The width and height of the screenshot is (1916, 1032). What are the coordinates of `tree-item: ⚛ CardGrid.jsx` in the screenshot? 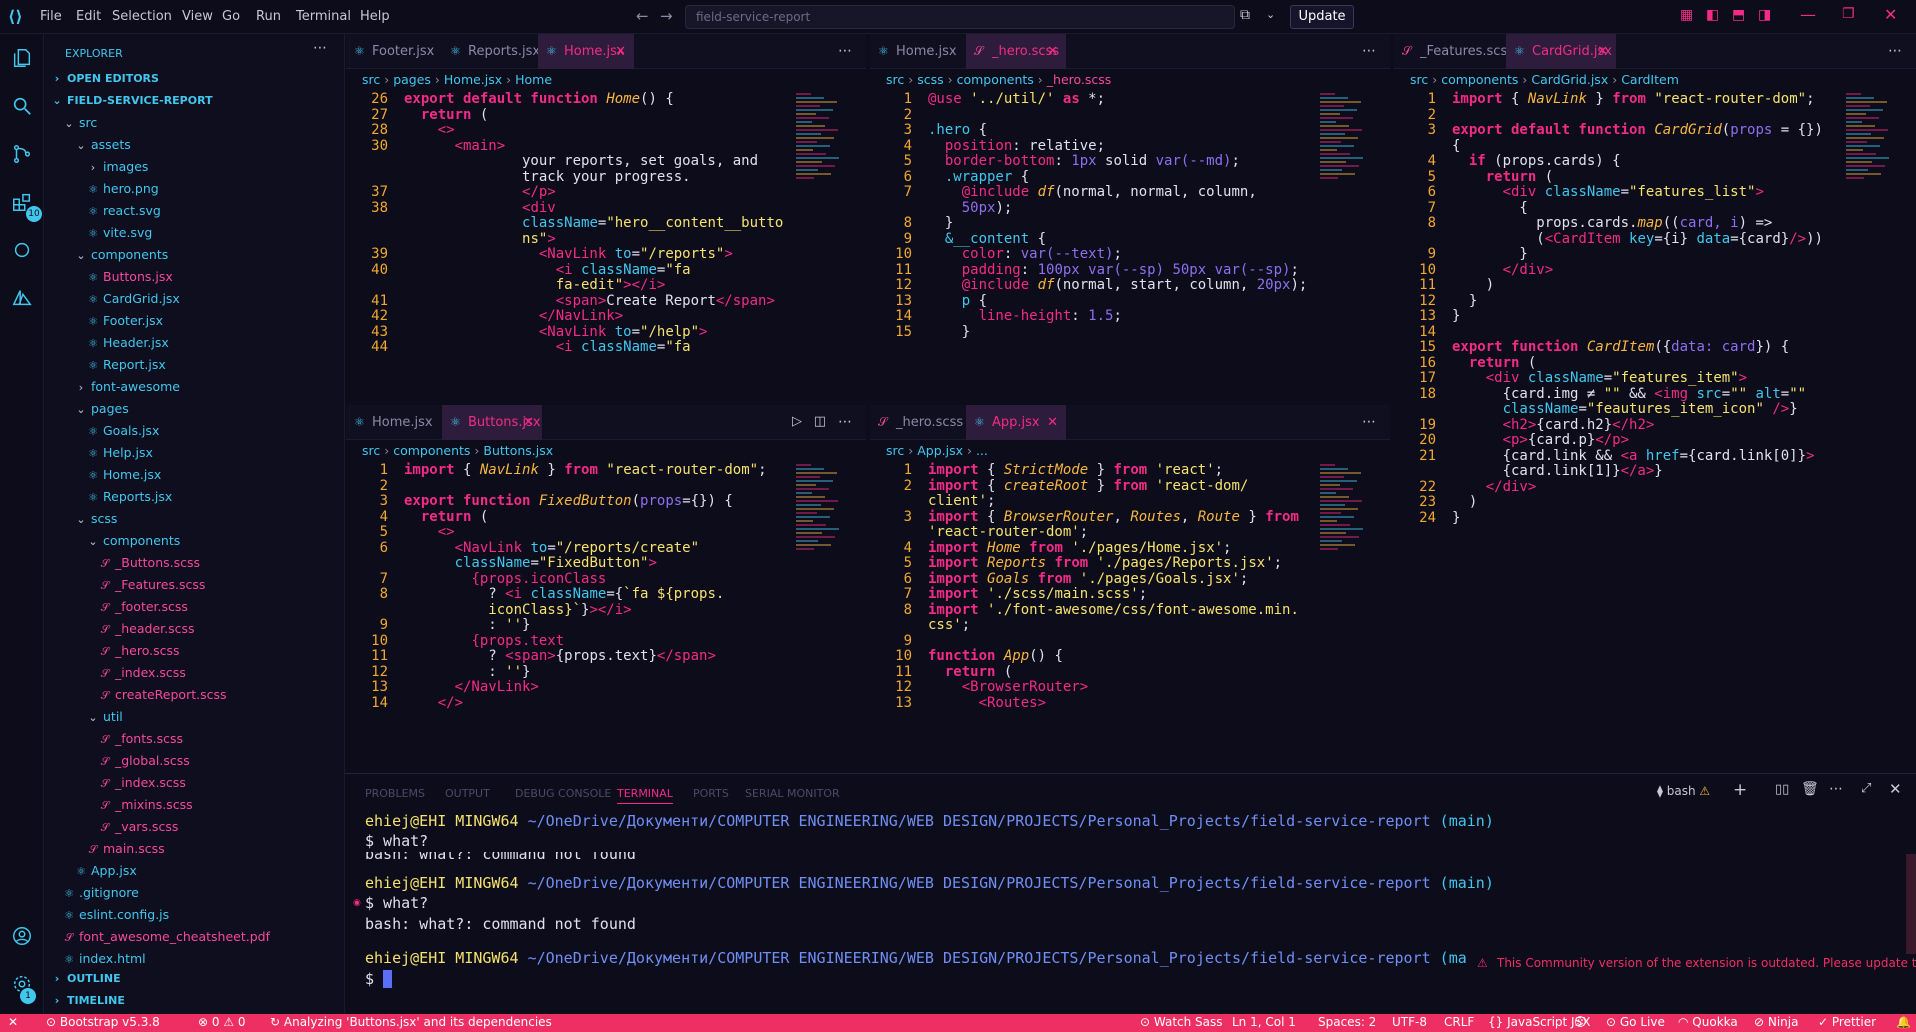 It's located at (133, 299).